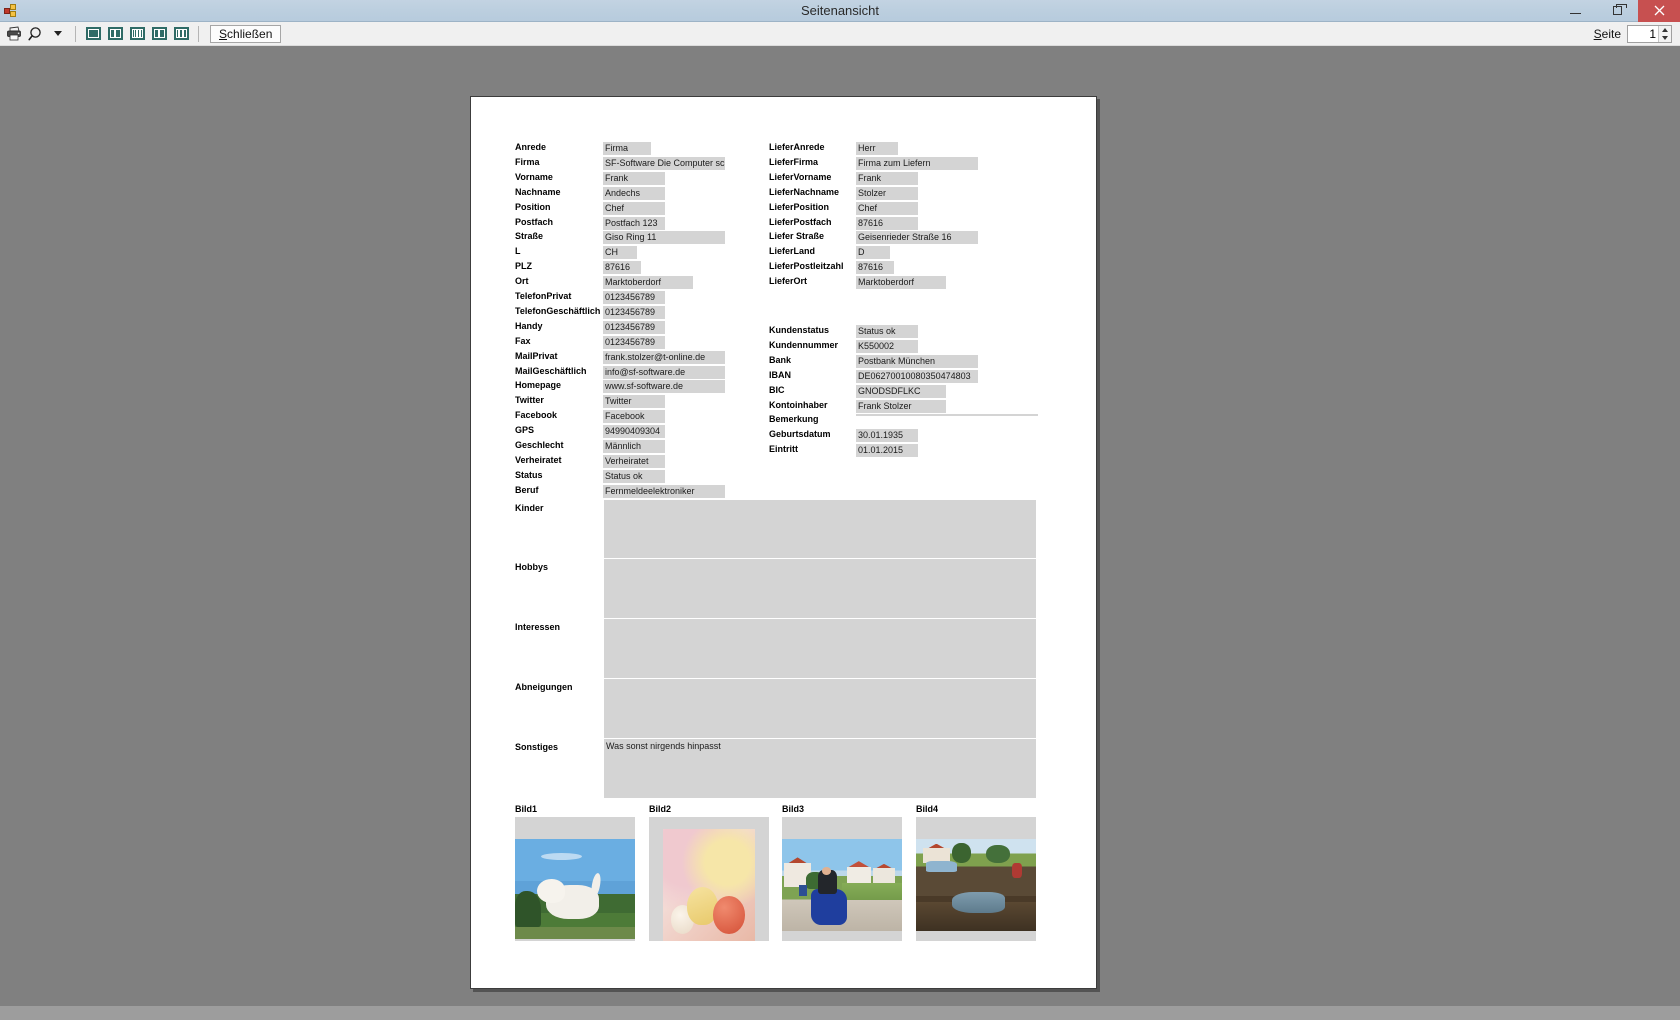 Image resolution: width=1680 pixels, height=1020 pixels. Describe the element at coordinates (887, 436) in the screenshot. I see `field-value: 30.01.1935` at that location.